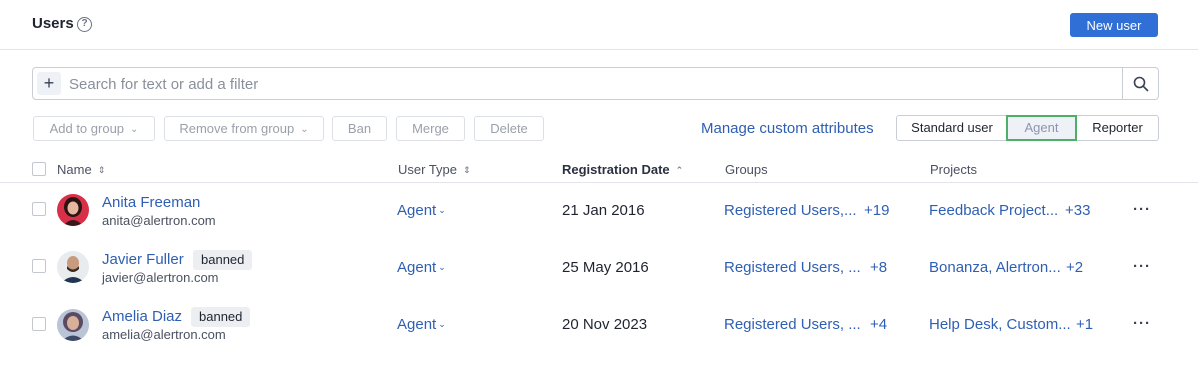  Describe the element at coordinates (39, 169) in the screenshot. I see `select-all-checkbox` at that location.